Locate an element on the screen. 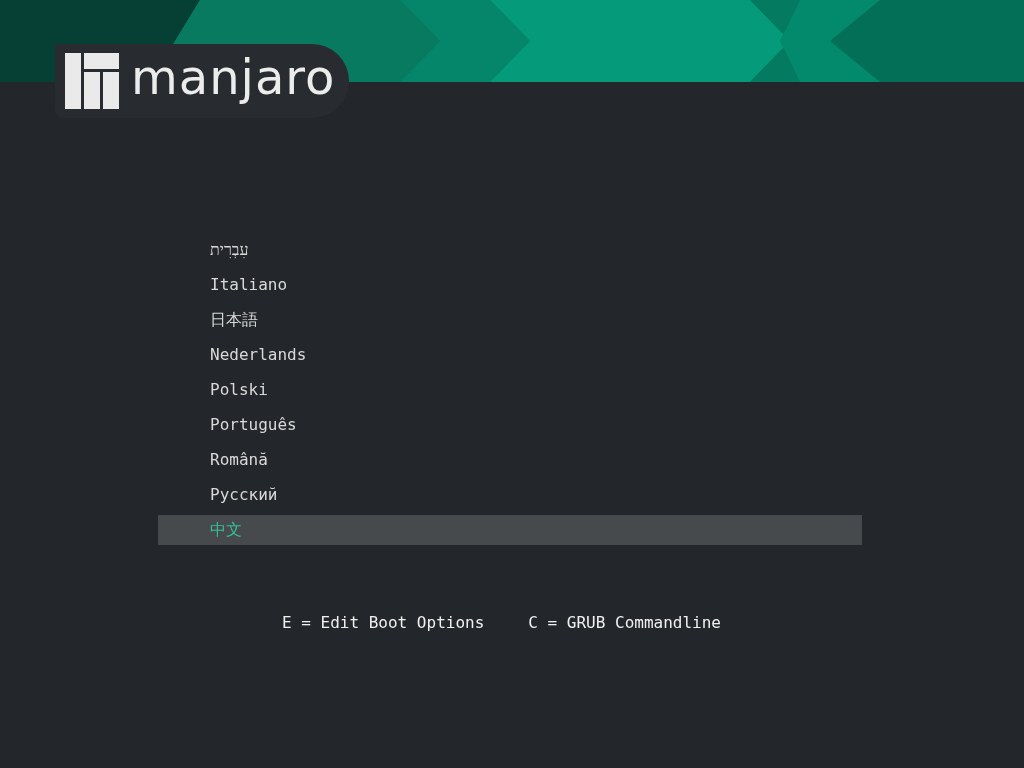 Image resolution: width=1024 pixels, height=768 pixels. key-hint: C = GRUB Commandline is located at coordinates (624, 623).